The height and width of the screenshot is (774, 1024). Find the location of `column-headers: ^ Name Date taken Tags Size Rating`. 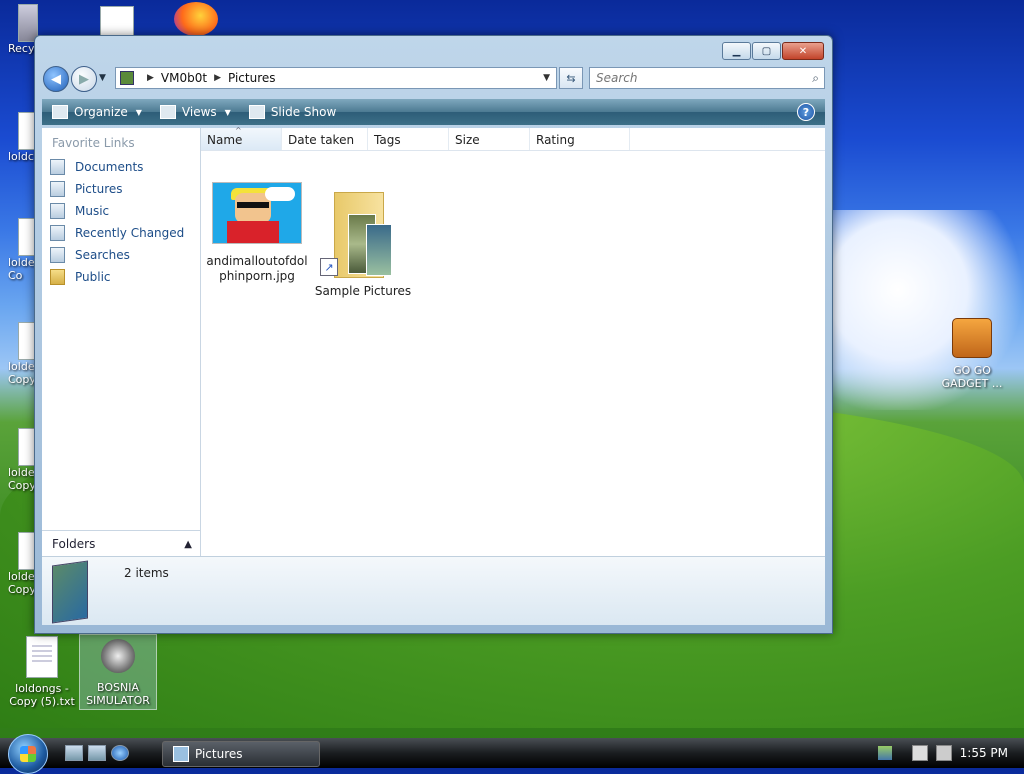

column-headers: ^ Name Date taken Tags Size Rating is located at coordinates (513, 138).